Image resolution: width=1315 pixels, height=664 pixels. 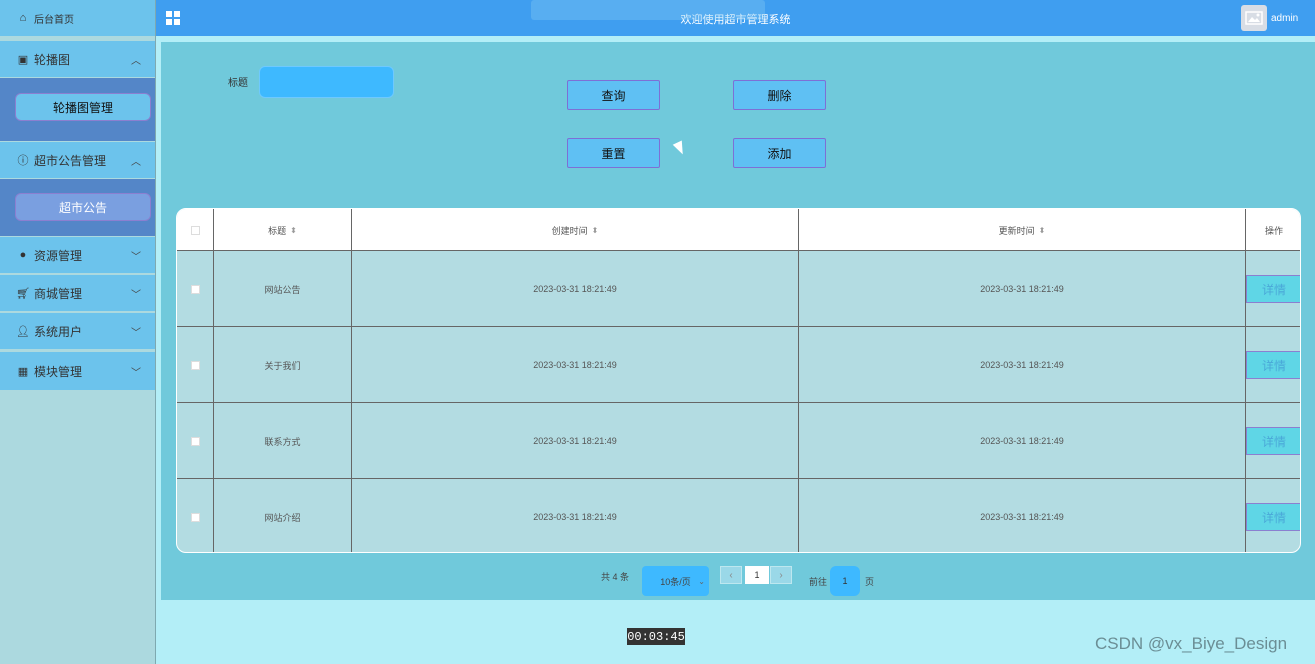 What do you see at coordinates (54, 20) in the screenshot?
I see `sidebar-item-label: 后台首页` at bounding box center [54, 20].